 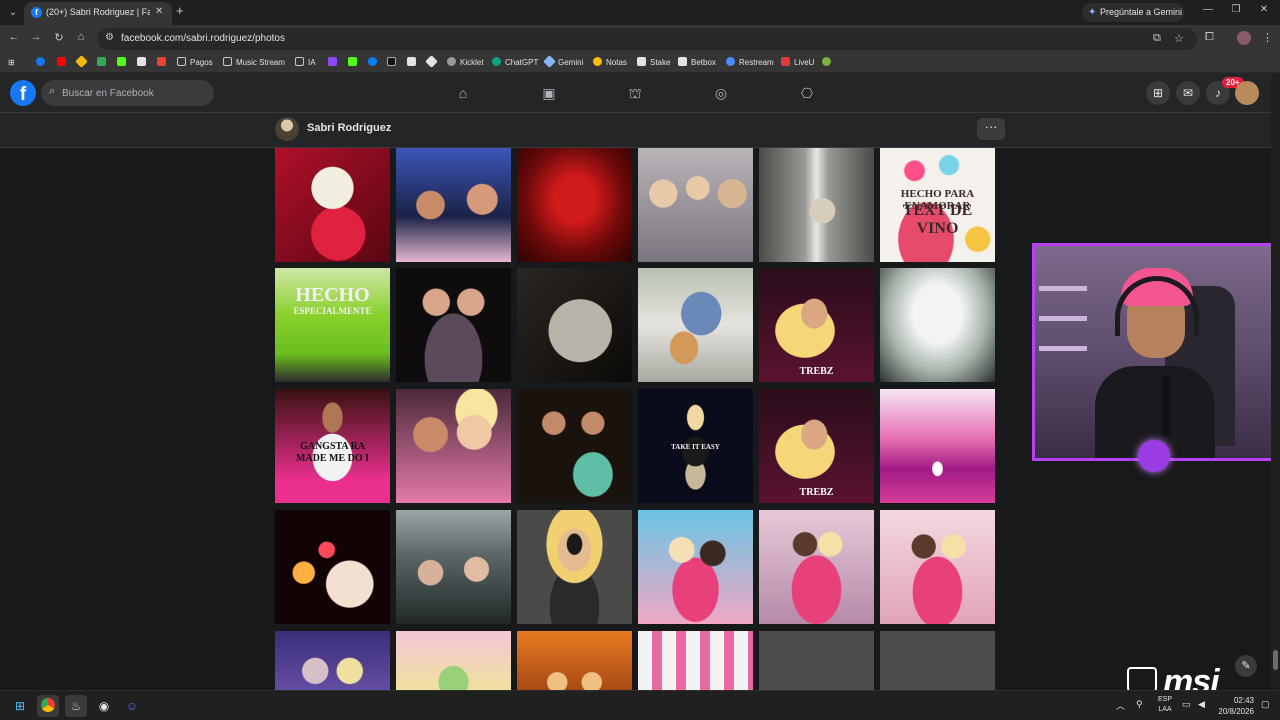 I want to click on photo-cat-tree, so click(x=816, y=205).